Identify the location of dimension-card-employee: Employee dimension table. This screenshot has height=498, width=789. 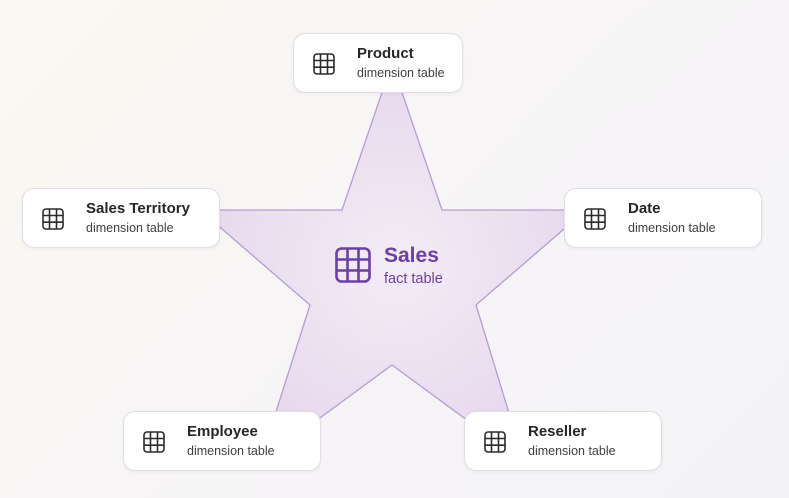
(222, 441).